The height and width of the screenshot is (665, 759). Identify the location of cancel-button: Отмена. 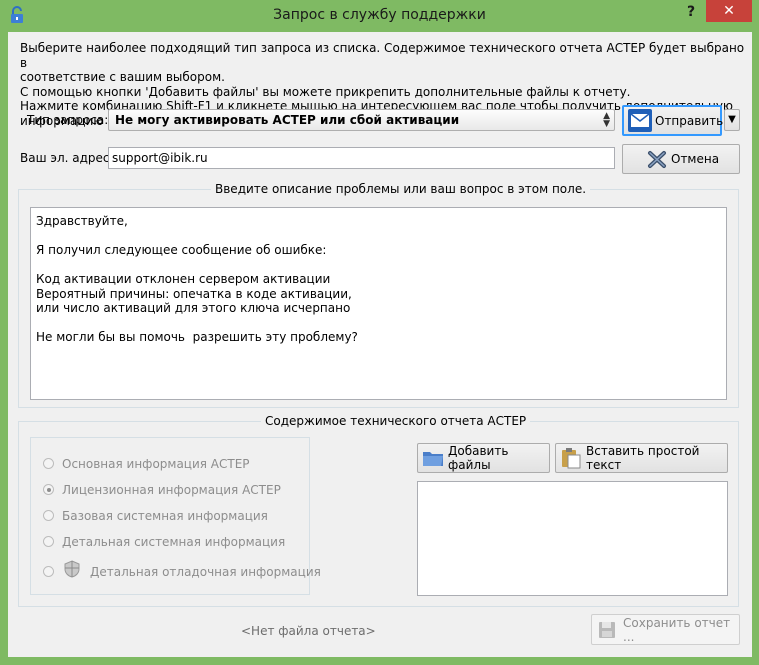
(681, 159).